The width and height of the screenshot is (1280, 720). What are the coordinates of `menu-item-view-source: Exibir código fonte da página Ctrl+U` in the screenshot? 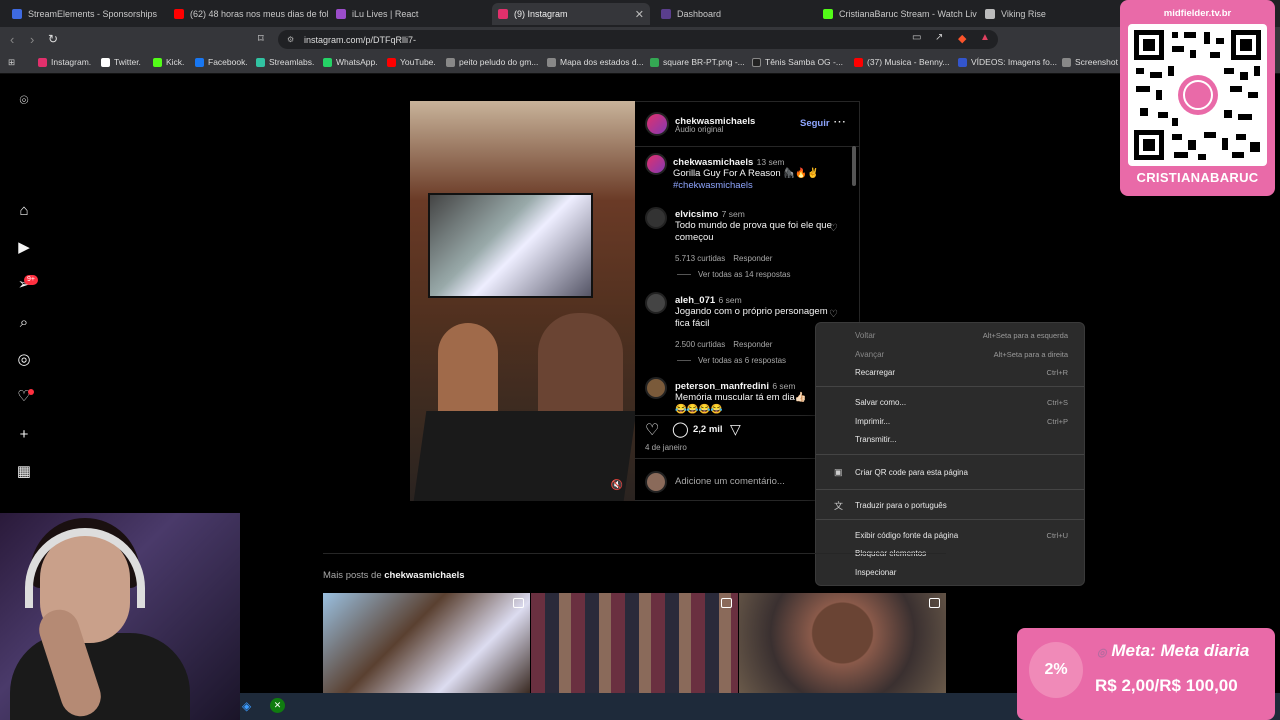 It's located at (950, 535).